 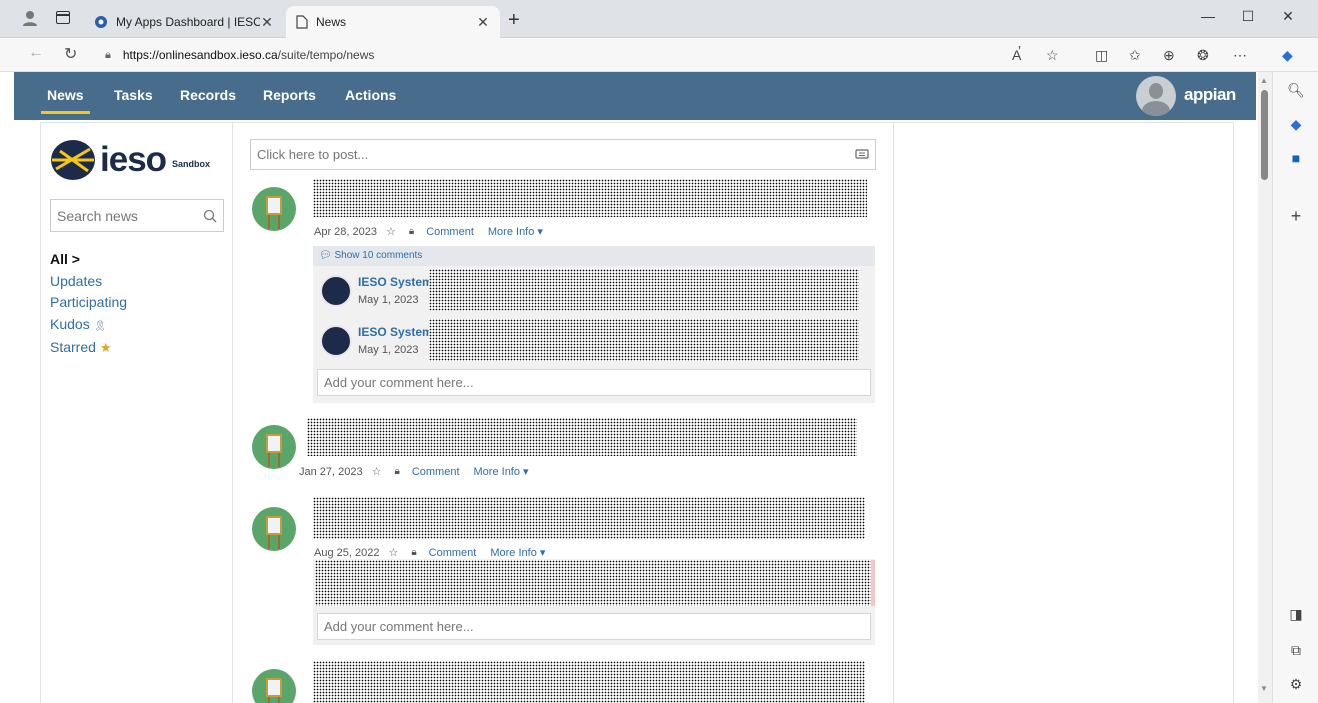 I want to click on show-comments-link: 💬︎ Show 10 comments, so click(x=594, y=256).